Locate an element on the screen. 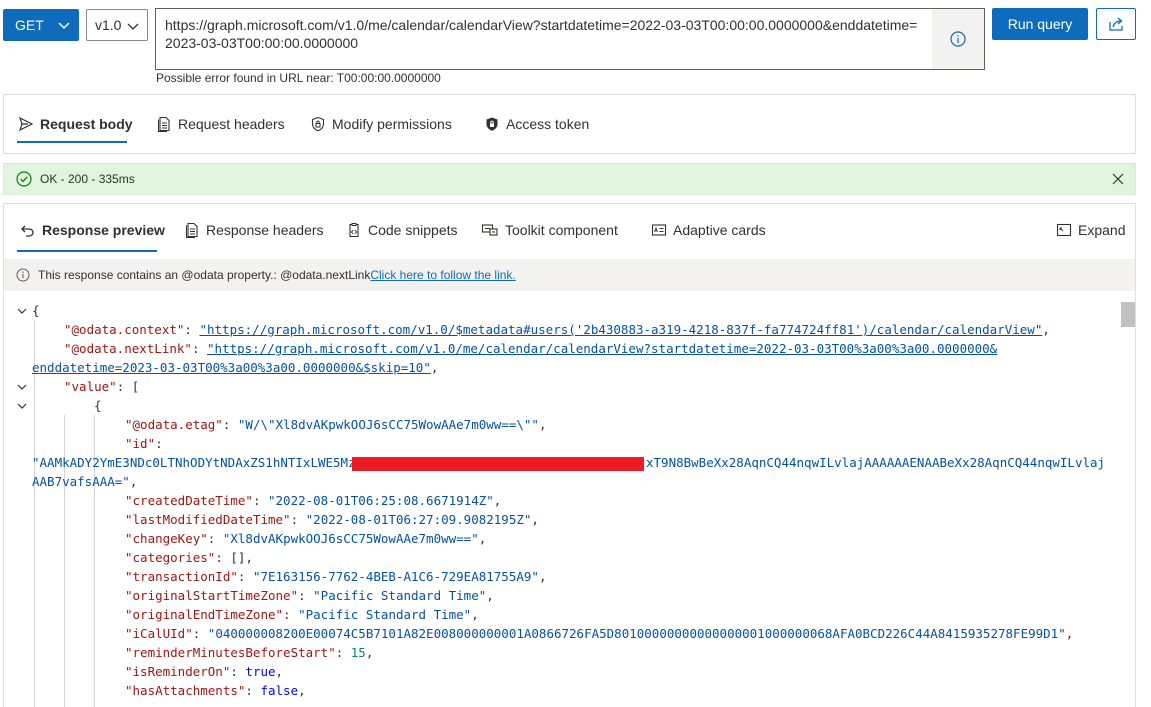 The height and width of the screenshot is (707, 1151). clipboard-code-icon is located at coordinates (354, 230).